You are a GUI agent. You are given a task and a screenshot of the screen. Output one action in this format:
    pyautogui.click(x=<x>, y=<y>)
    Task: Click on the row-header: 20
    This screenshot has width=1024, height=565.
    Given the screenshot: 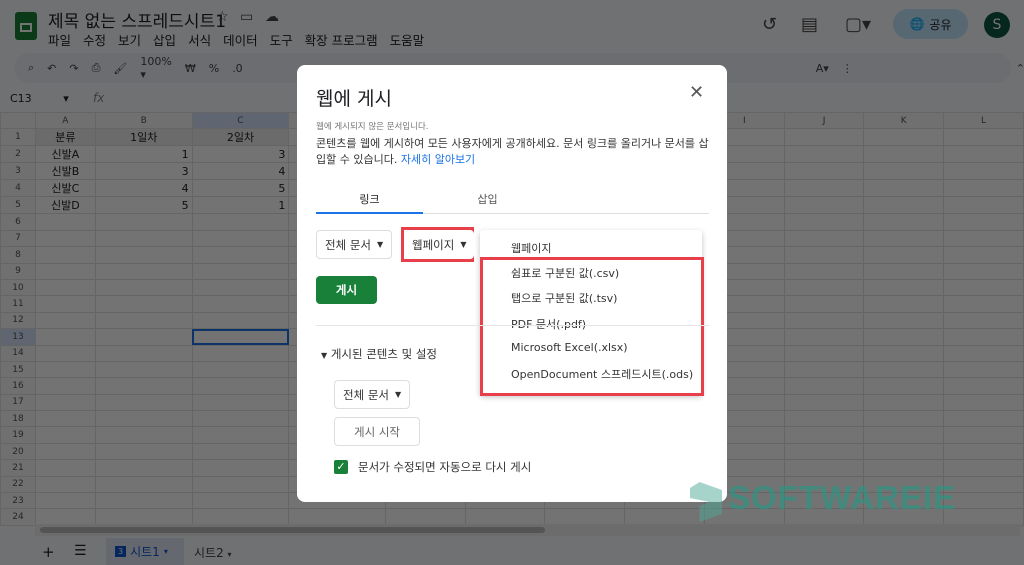 What is the action you would take?
    pyautogui.click(x=18, y=451)
    